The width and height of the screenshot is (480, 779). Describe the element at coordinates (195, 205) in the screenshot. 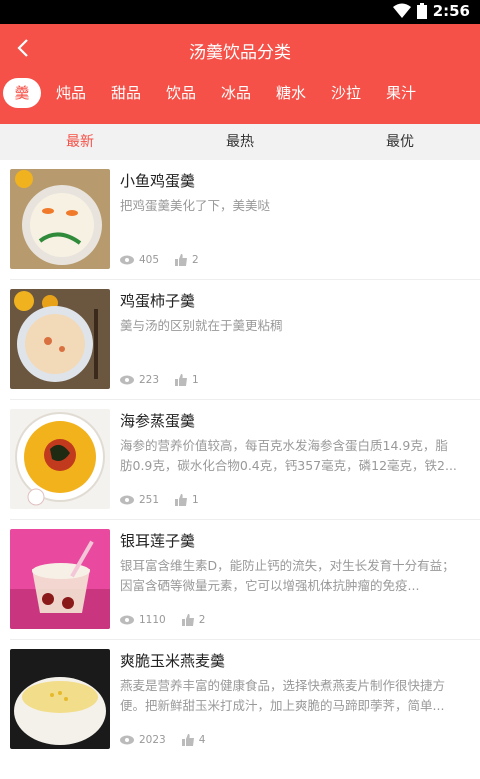

I see `recipe-description: 把鸡蛋羹美化了下，美美哒` at that location.